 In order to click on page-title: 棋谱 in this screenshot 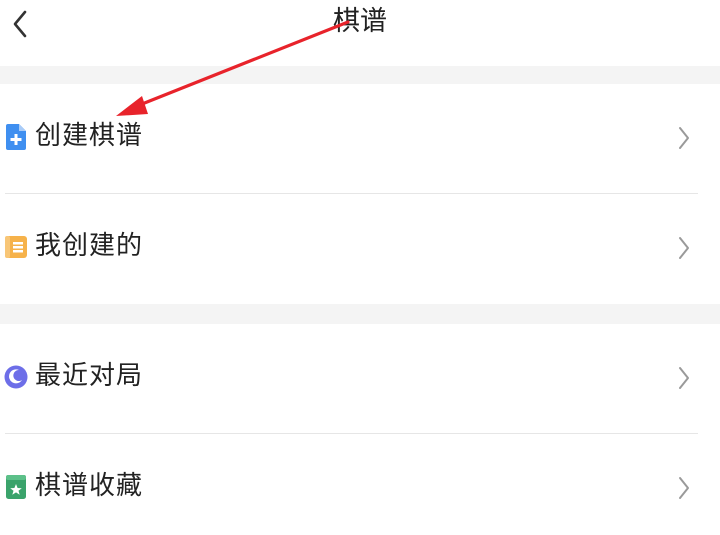, I will do `click(360, 21)`.